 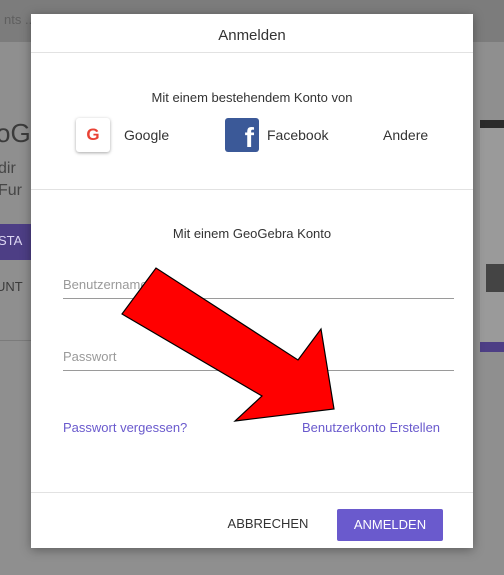 What do you see at coordinates (252, 233) in the screenshot?
I see `geogebra-account-label: Mit einem GeoGebra Konto` at bounding box center [252, 233].